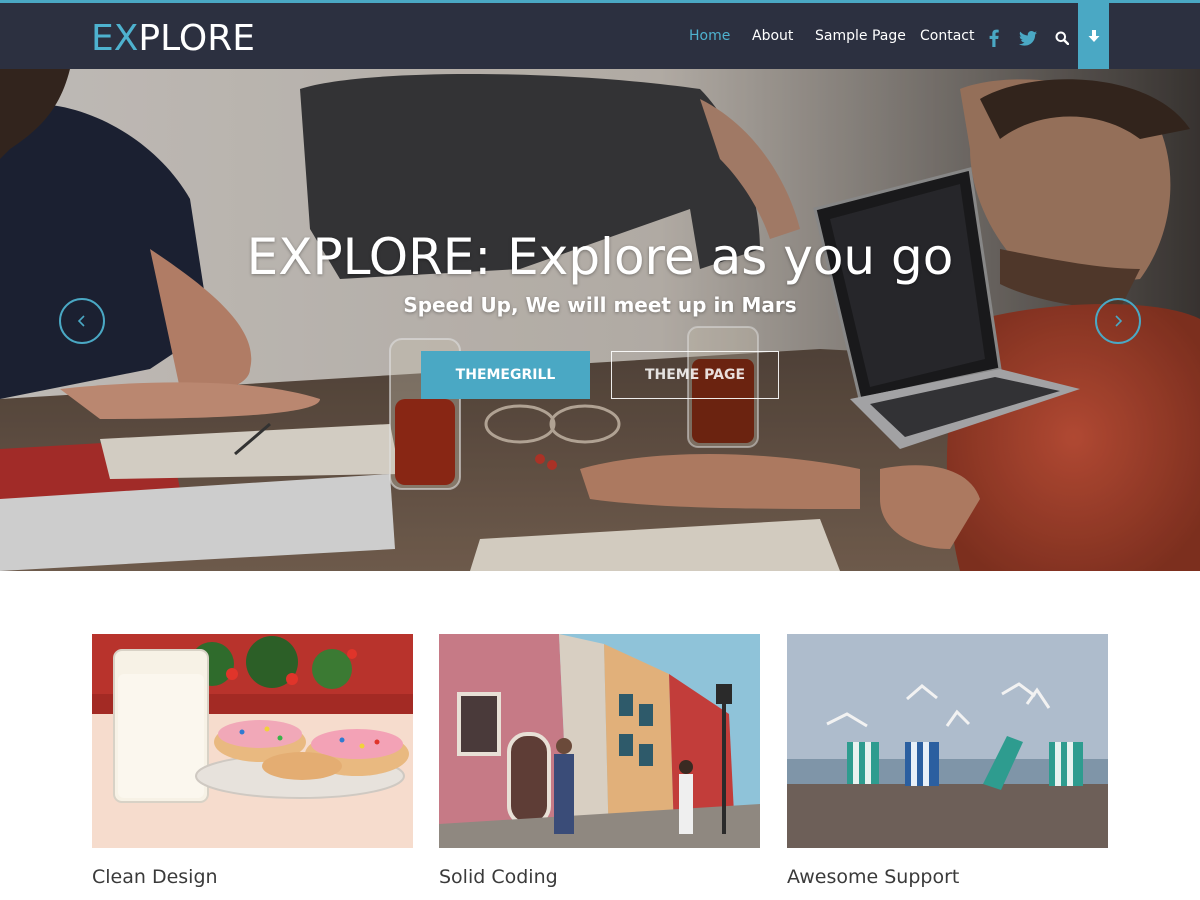 The width and height of the screenshot is (1200, 900). I want to click on site-logo: EXPLORE, so click(173, 39).